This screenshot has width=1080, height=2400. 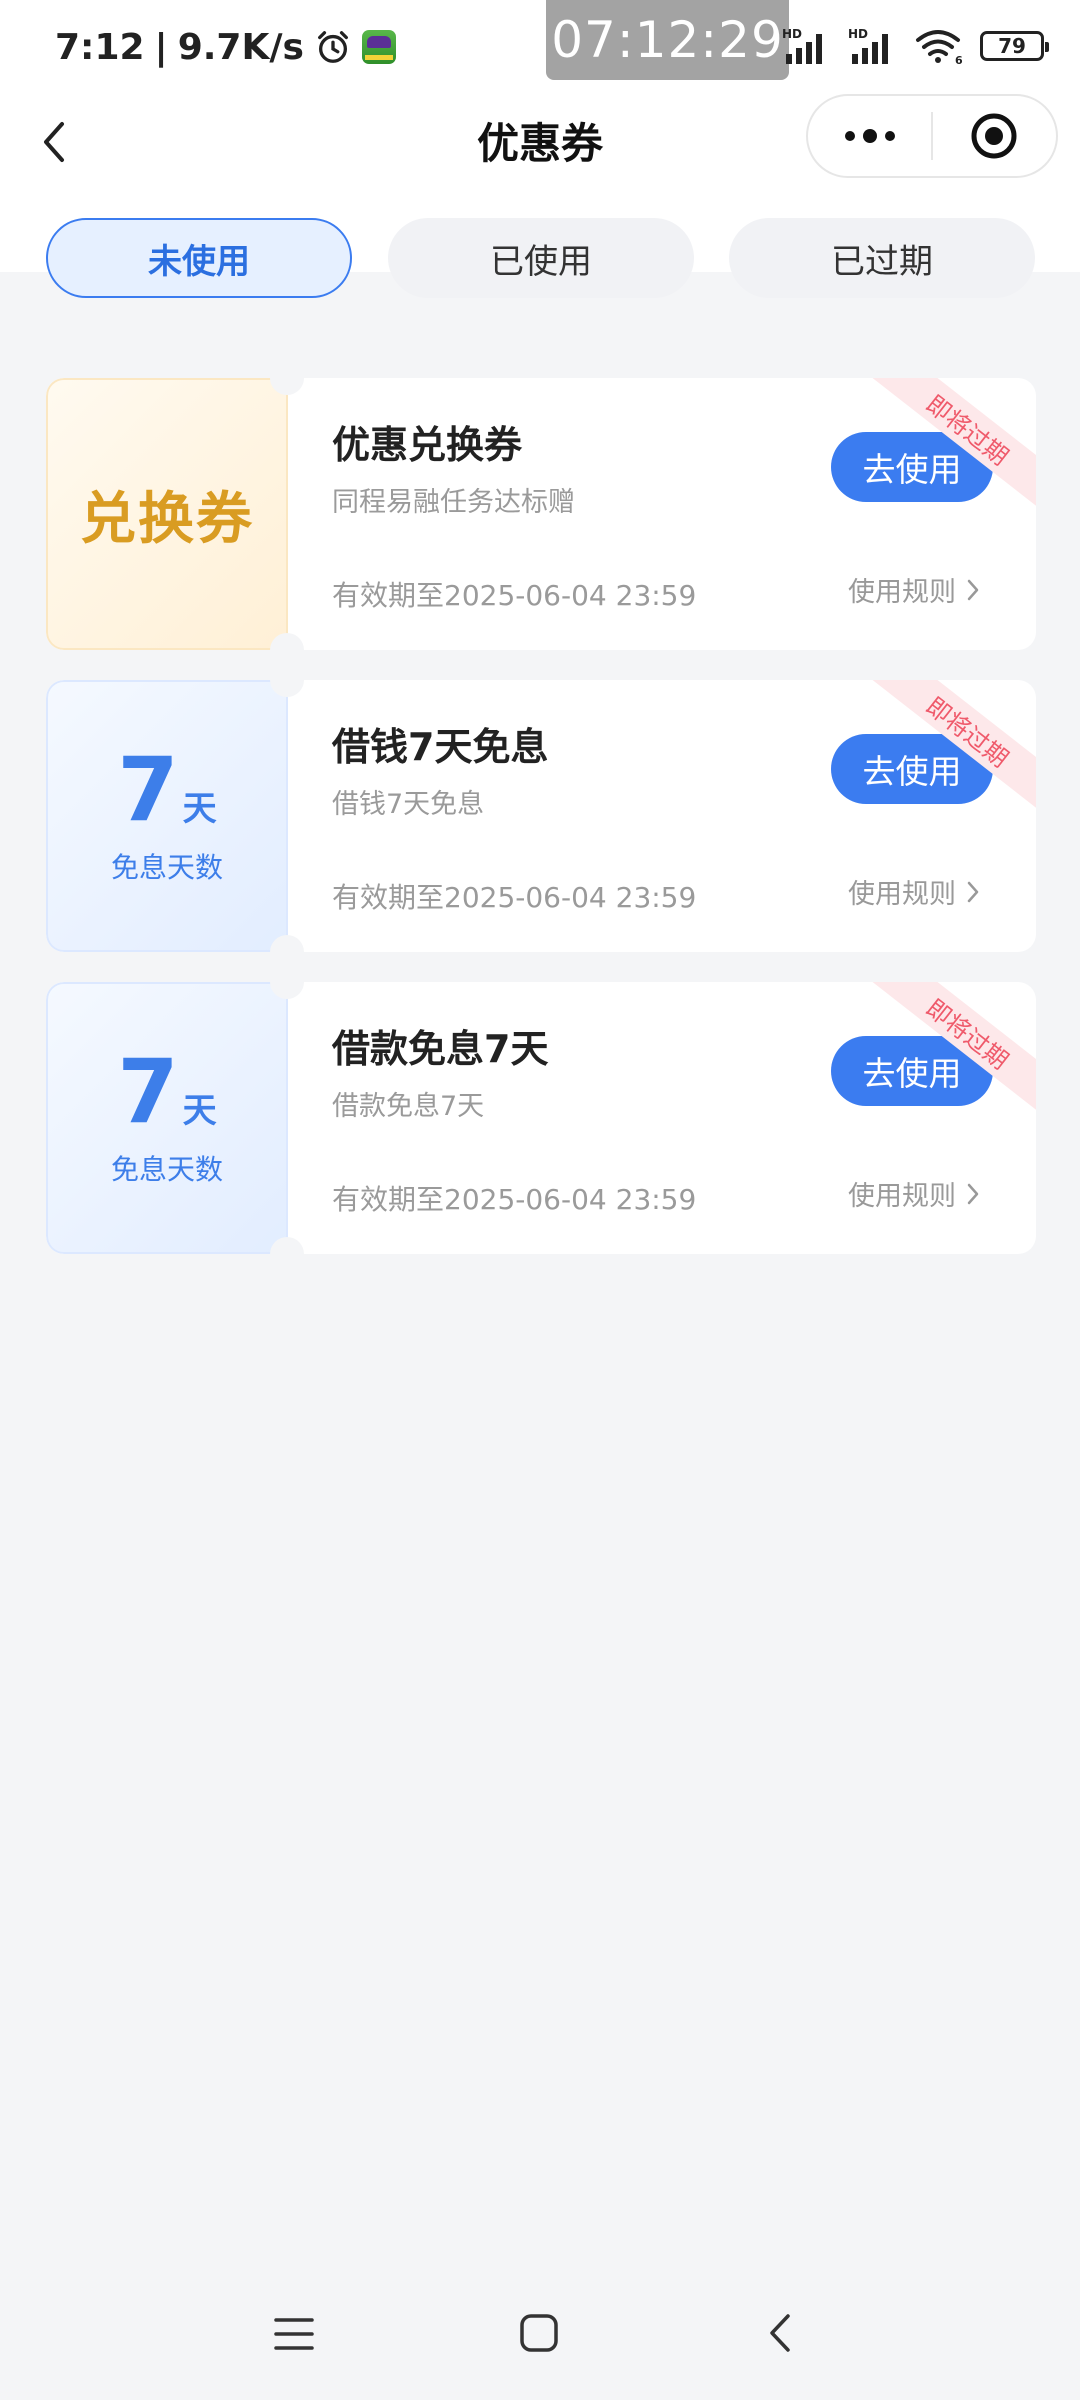 I want to click on tab-expired: 已过期, so click(x=882, y=258).